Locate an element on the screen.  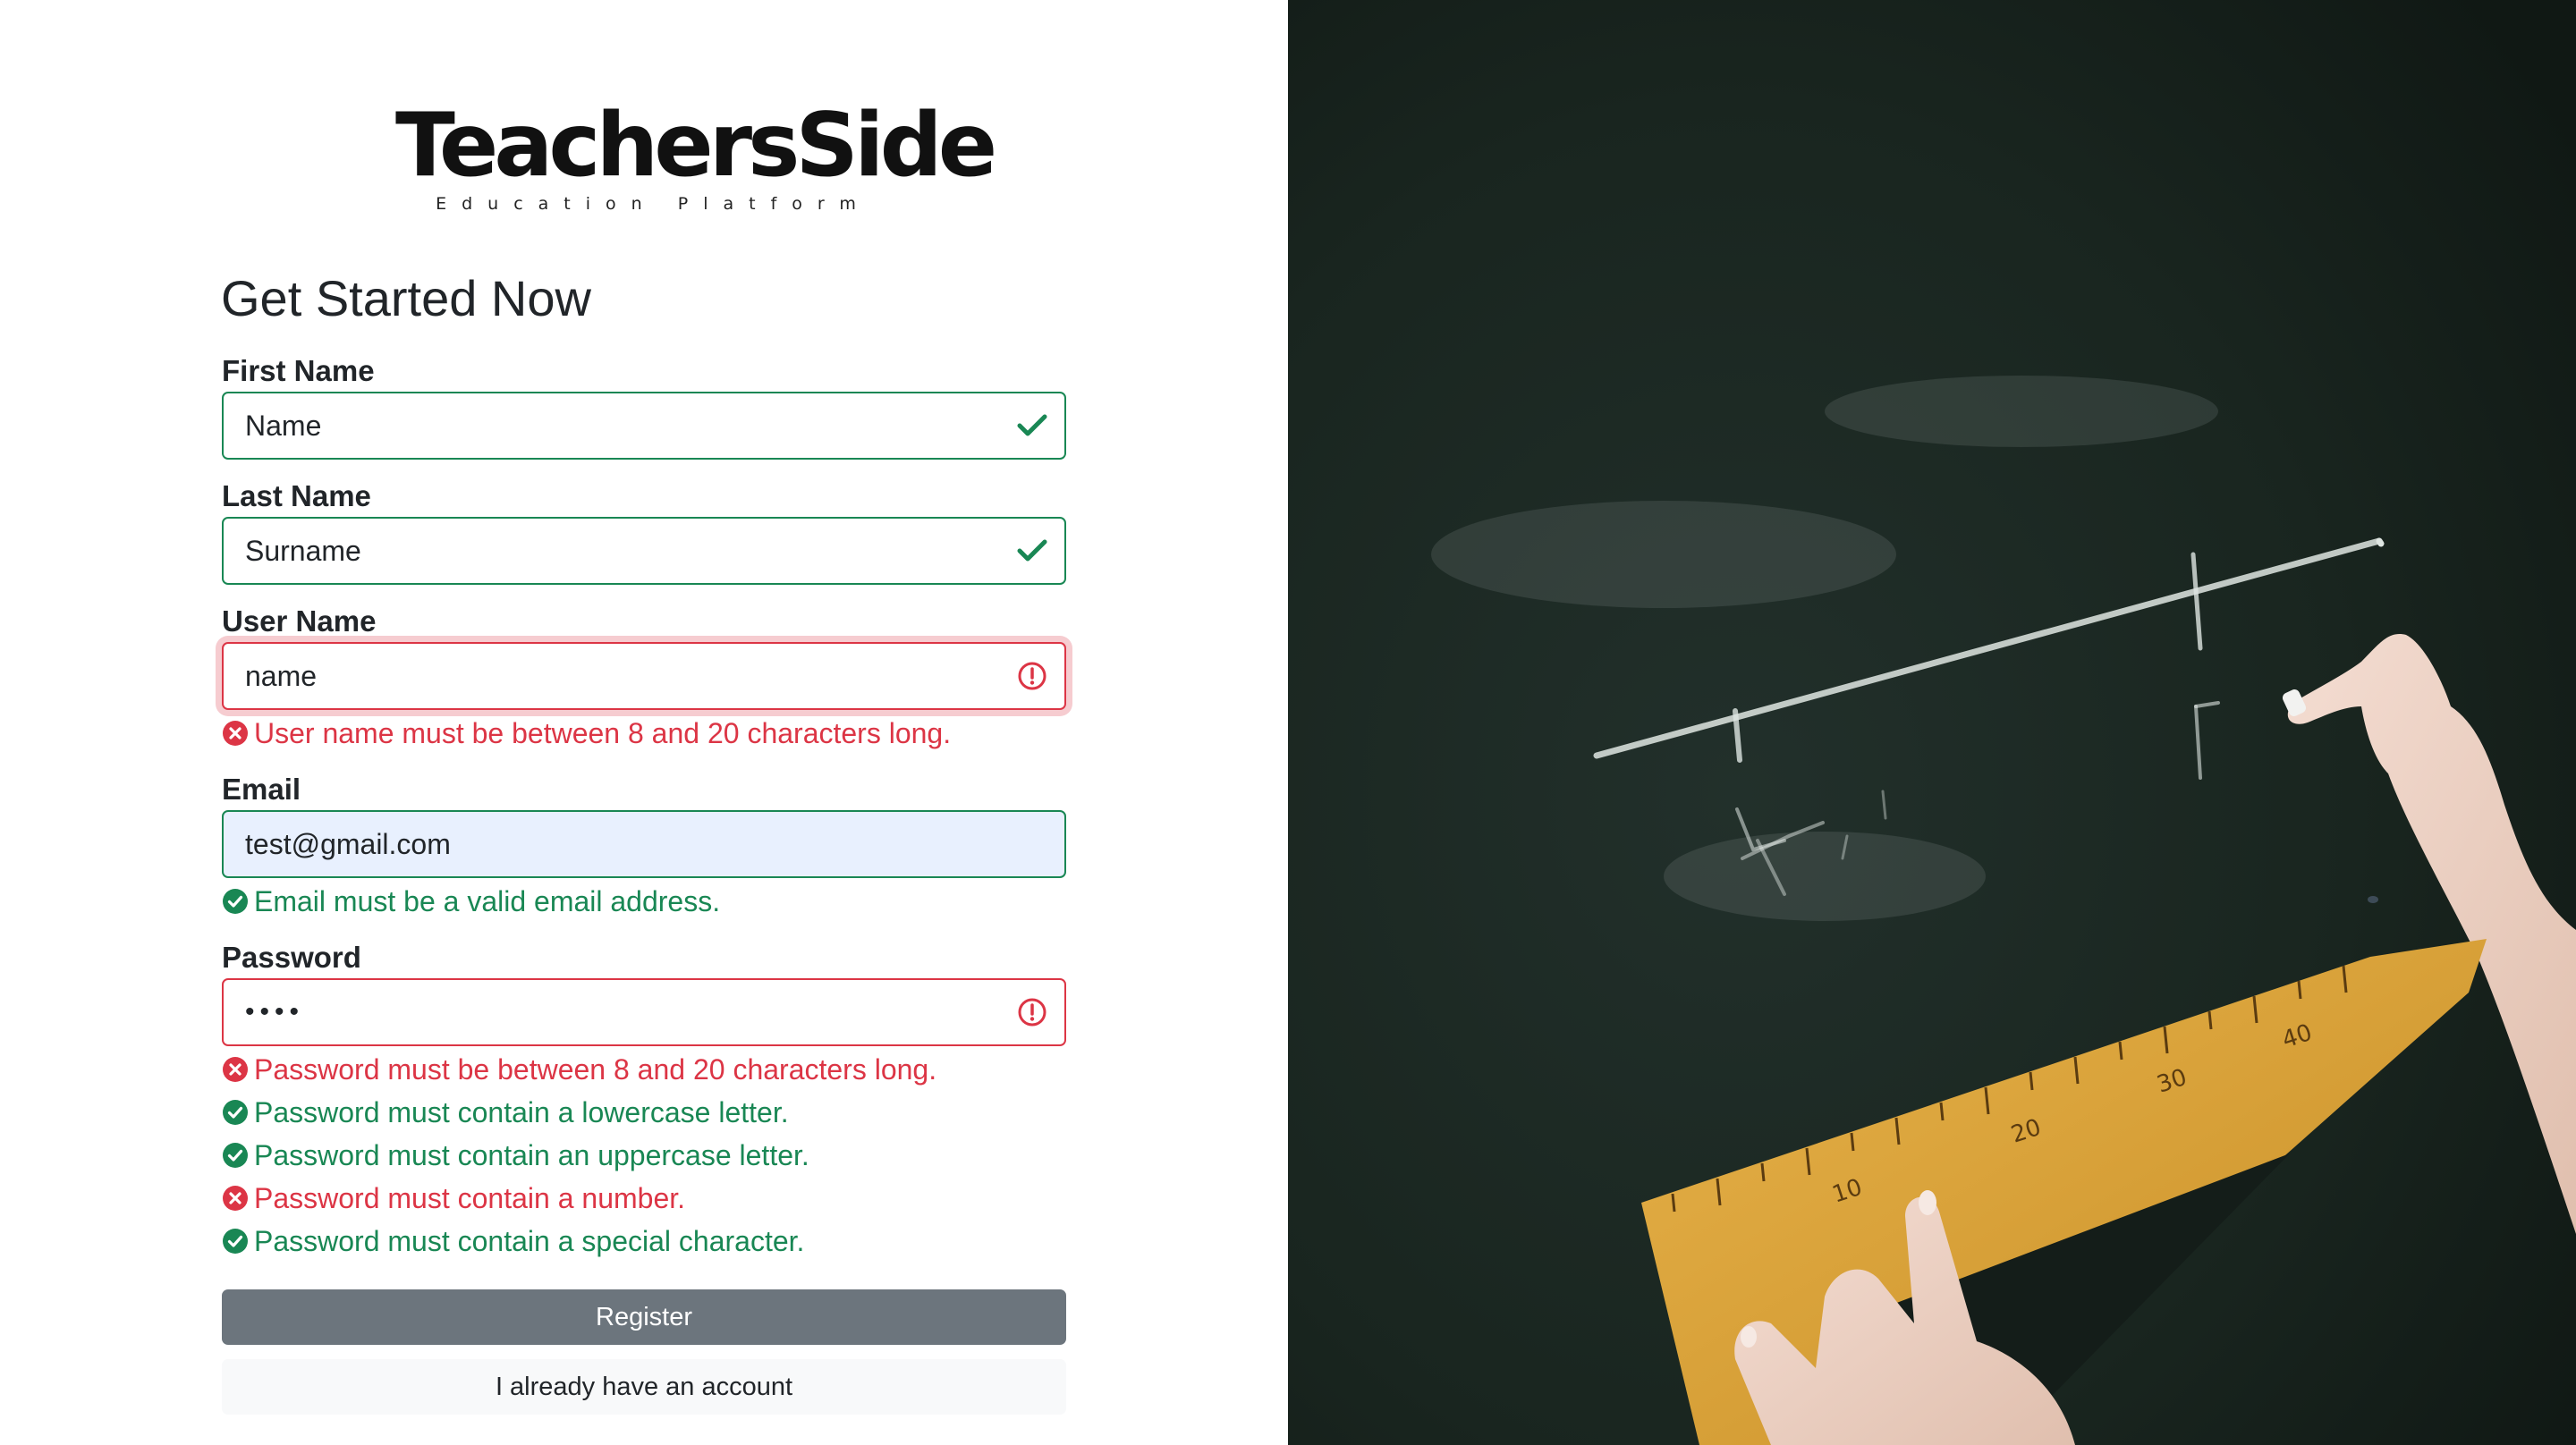
last-name-field is located at coordinates (644, 551).